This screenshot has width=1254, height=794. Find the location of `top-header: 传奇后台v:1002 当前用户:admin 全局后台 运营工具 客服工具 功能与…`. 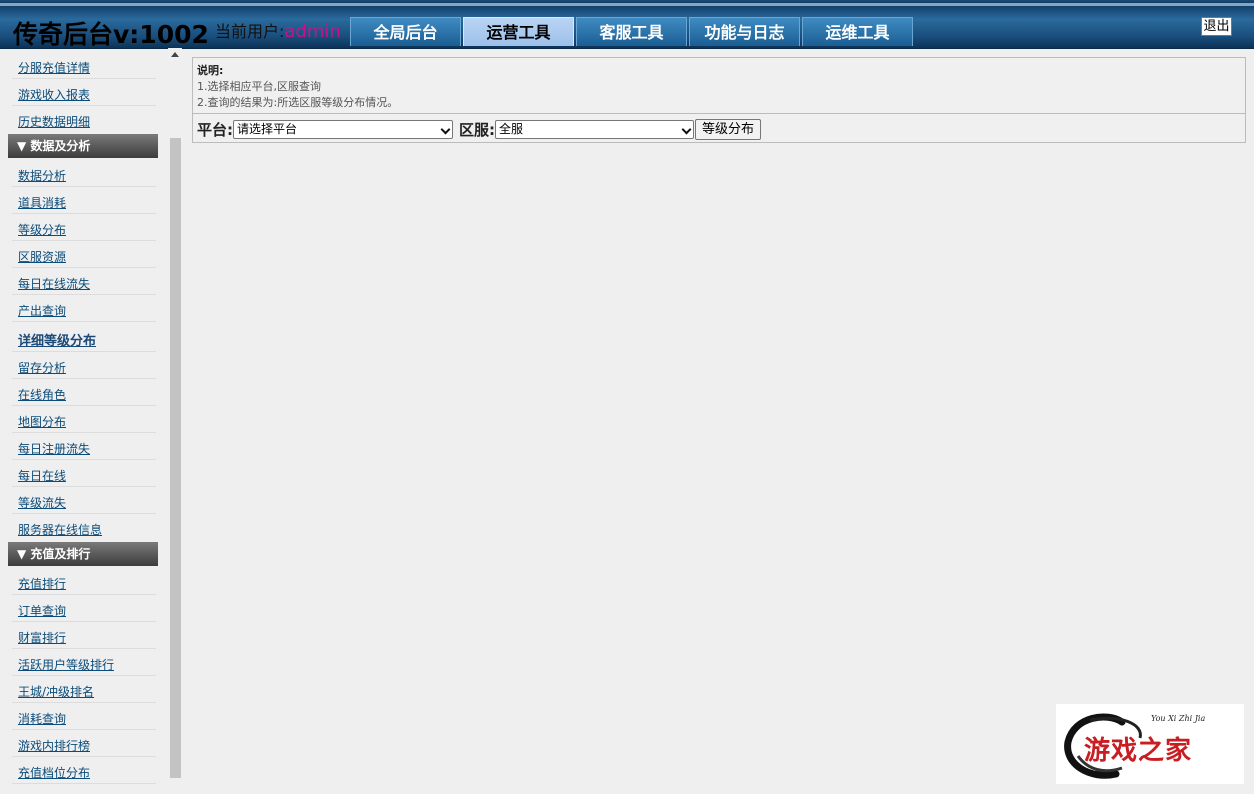

top-header: 传奇后台v:1002 当前用户:admin 全局后台 运营工具 客服工具 功能与… is located at coordinates (627, 24).